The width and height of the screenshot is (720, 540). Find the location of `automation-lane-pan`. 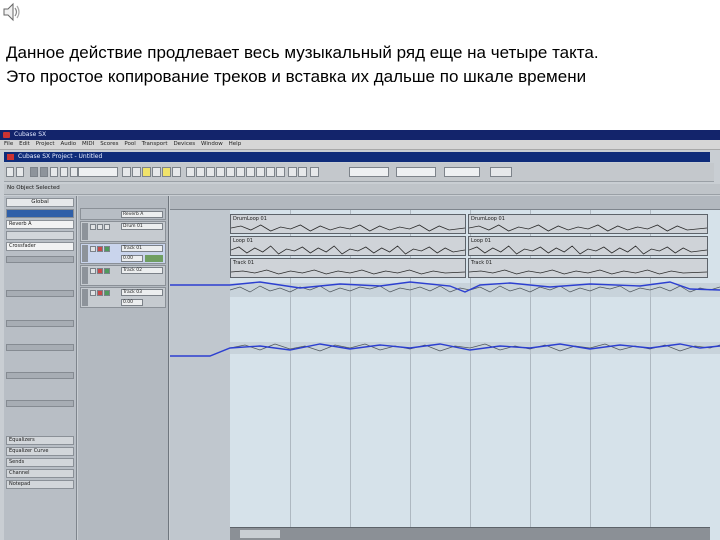

automation-lane-pan is located at coordinates (445, 335).